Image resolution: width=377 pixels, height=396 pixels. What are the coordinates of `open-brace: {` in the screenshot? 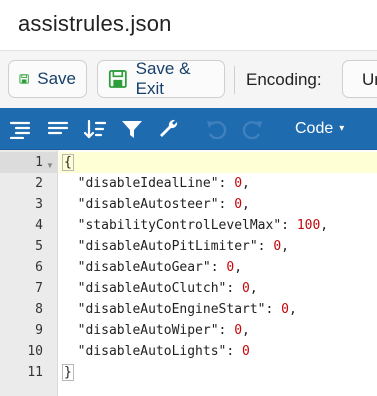 It's located at (68, 162).